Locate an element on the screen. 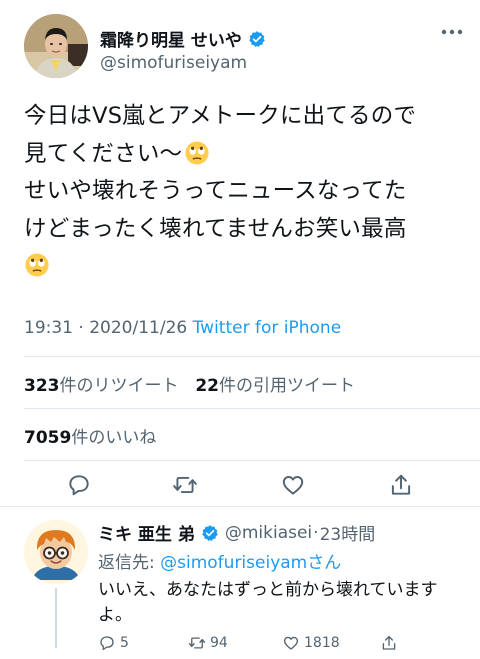 The width and height of the screenshot is (480, 659). tweet-stats-likes: 7059件のいいね is located at coordinates (90, 435).